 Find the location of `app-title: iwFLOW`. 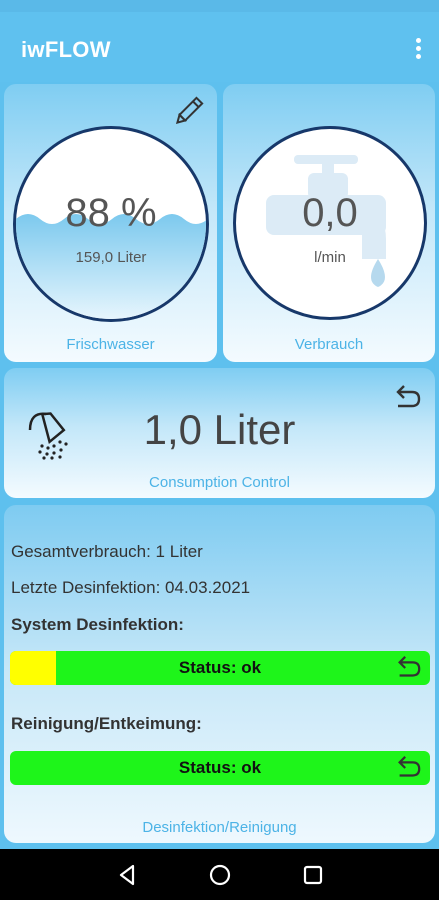

app-title: iwFLOW is located at coordinates (66, 49).